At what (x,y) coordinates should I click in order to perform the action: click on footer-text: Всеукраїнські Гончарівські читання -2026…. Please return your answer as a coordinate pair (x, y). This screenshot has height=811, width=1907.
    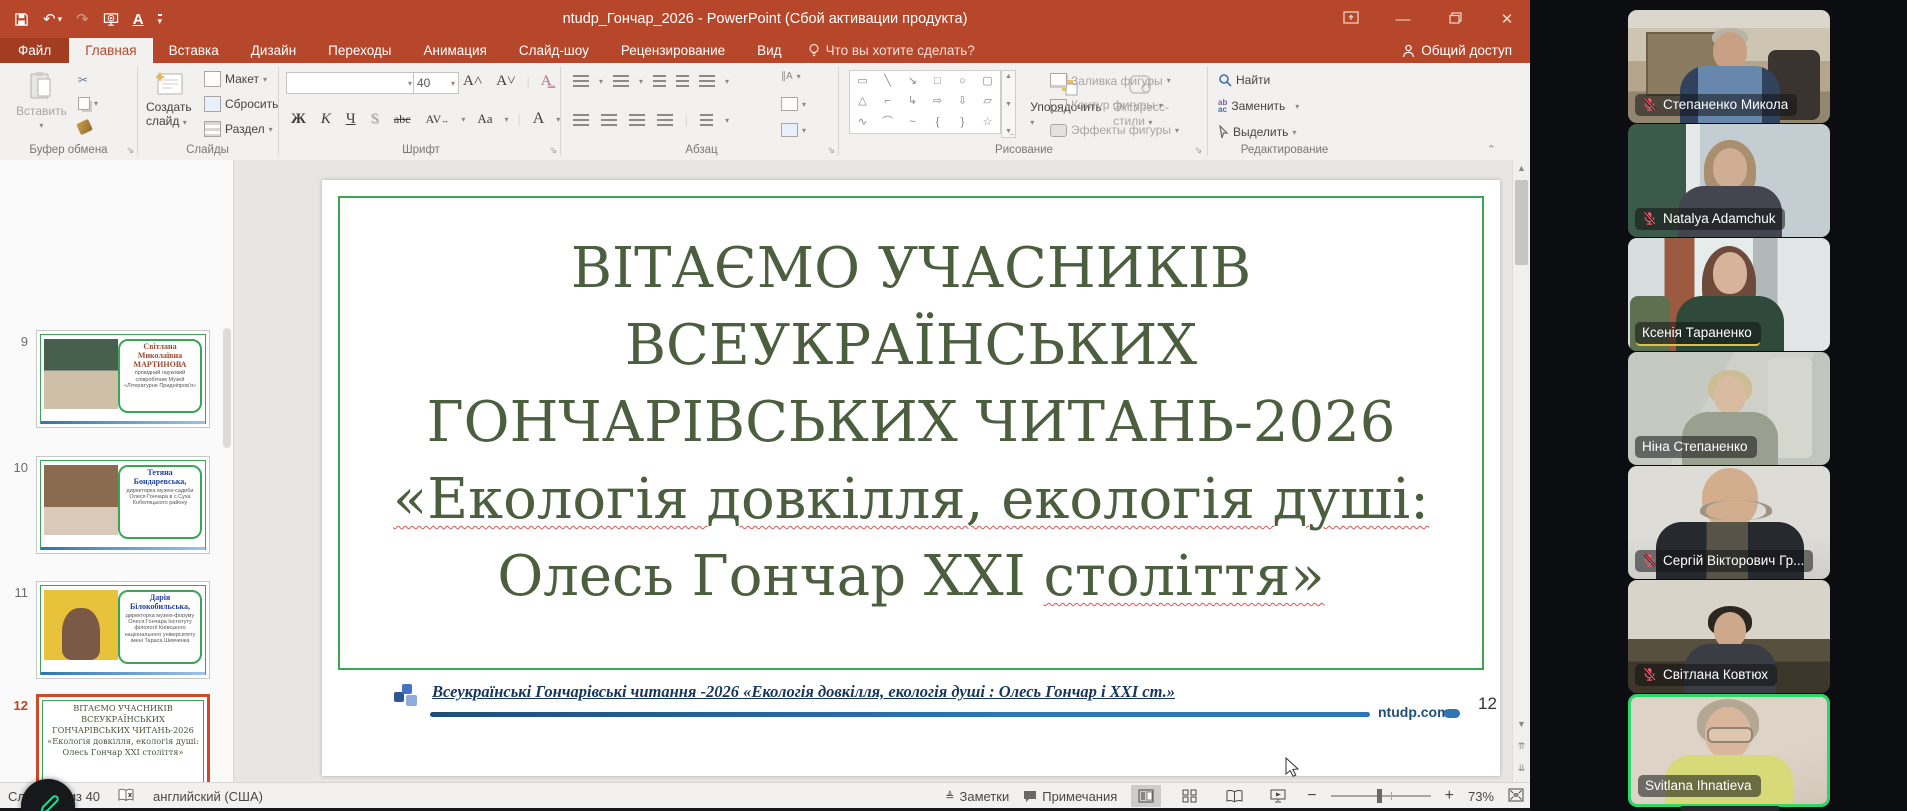
    Looking at the image, I should click on (803, 691).